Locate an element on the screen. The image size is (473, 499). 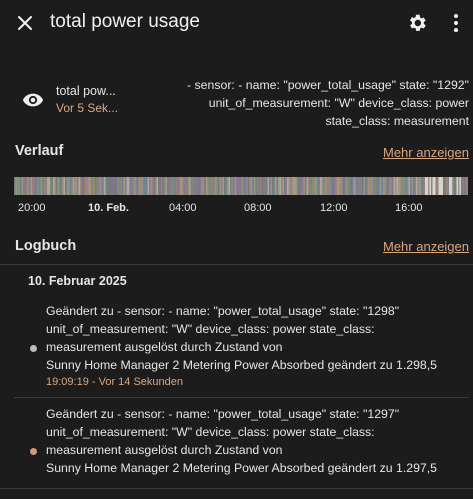
history-more-link: Mehr anzeigen is located at coordinates (426, 152).